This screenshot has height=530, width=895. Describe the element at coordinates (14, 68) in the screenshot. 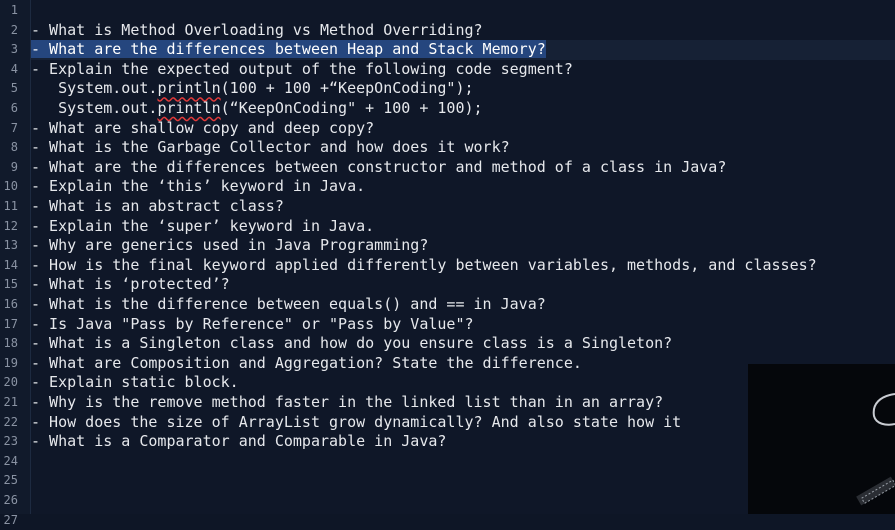

I see `line-number: 4` at that location.